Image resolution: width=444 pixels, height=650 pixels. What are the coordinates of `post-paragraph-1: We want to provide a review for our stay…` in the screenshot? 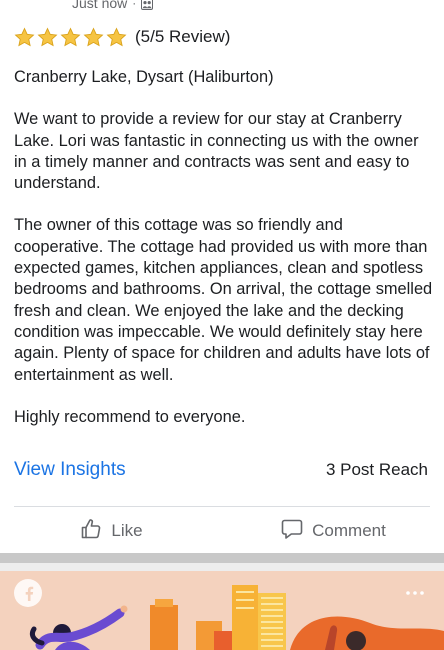 It's located at (216, 151).